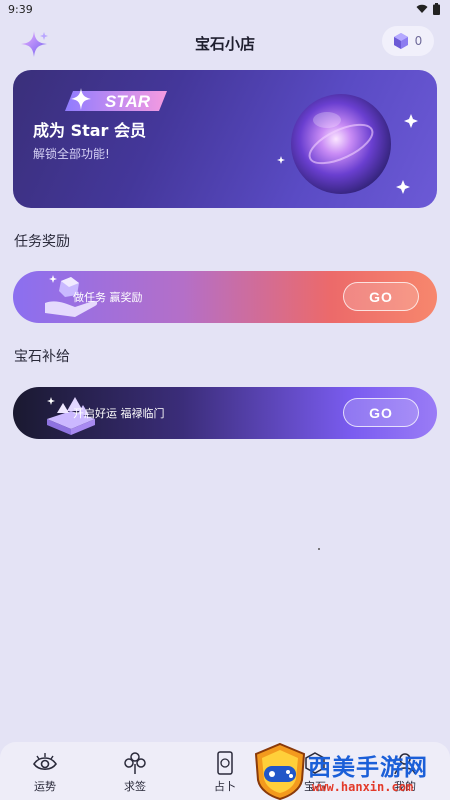 Image resolution: width=450 pixels, height=800 pixels. I want to click on supply-go-button: GO, so click(381, 412).